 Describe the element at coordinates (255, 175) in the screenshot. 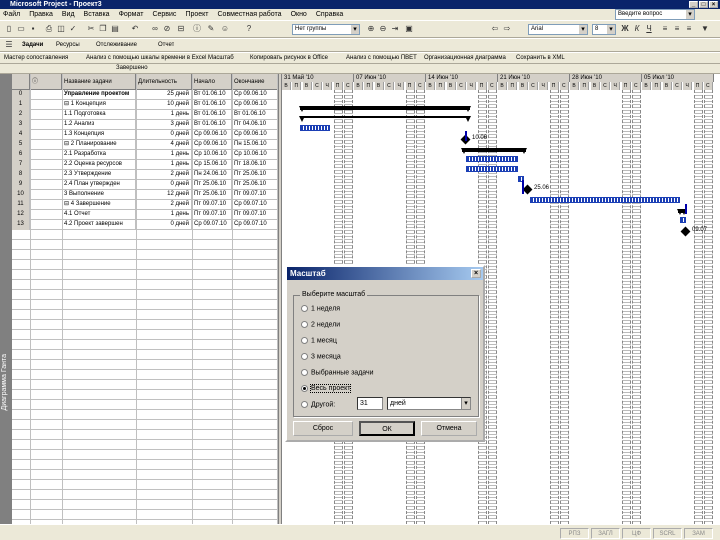

I see `task-finish: Пт 25.06.10` at that location.